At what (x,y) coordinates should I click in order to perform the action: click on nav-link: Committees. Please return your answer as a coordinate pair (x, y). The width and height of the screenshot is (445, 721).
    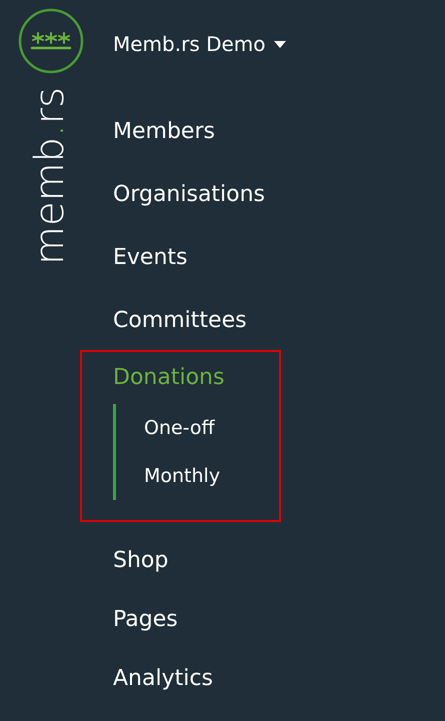
    Looking at the image, I should click on (180, 321).